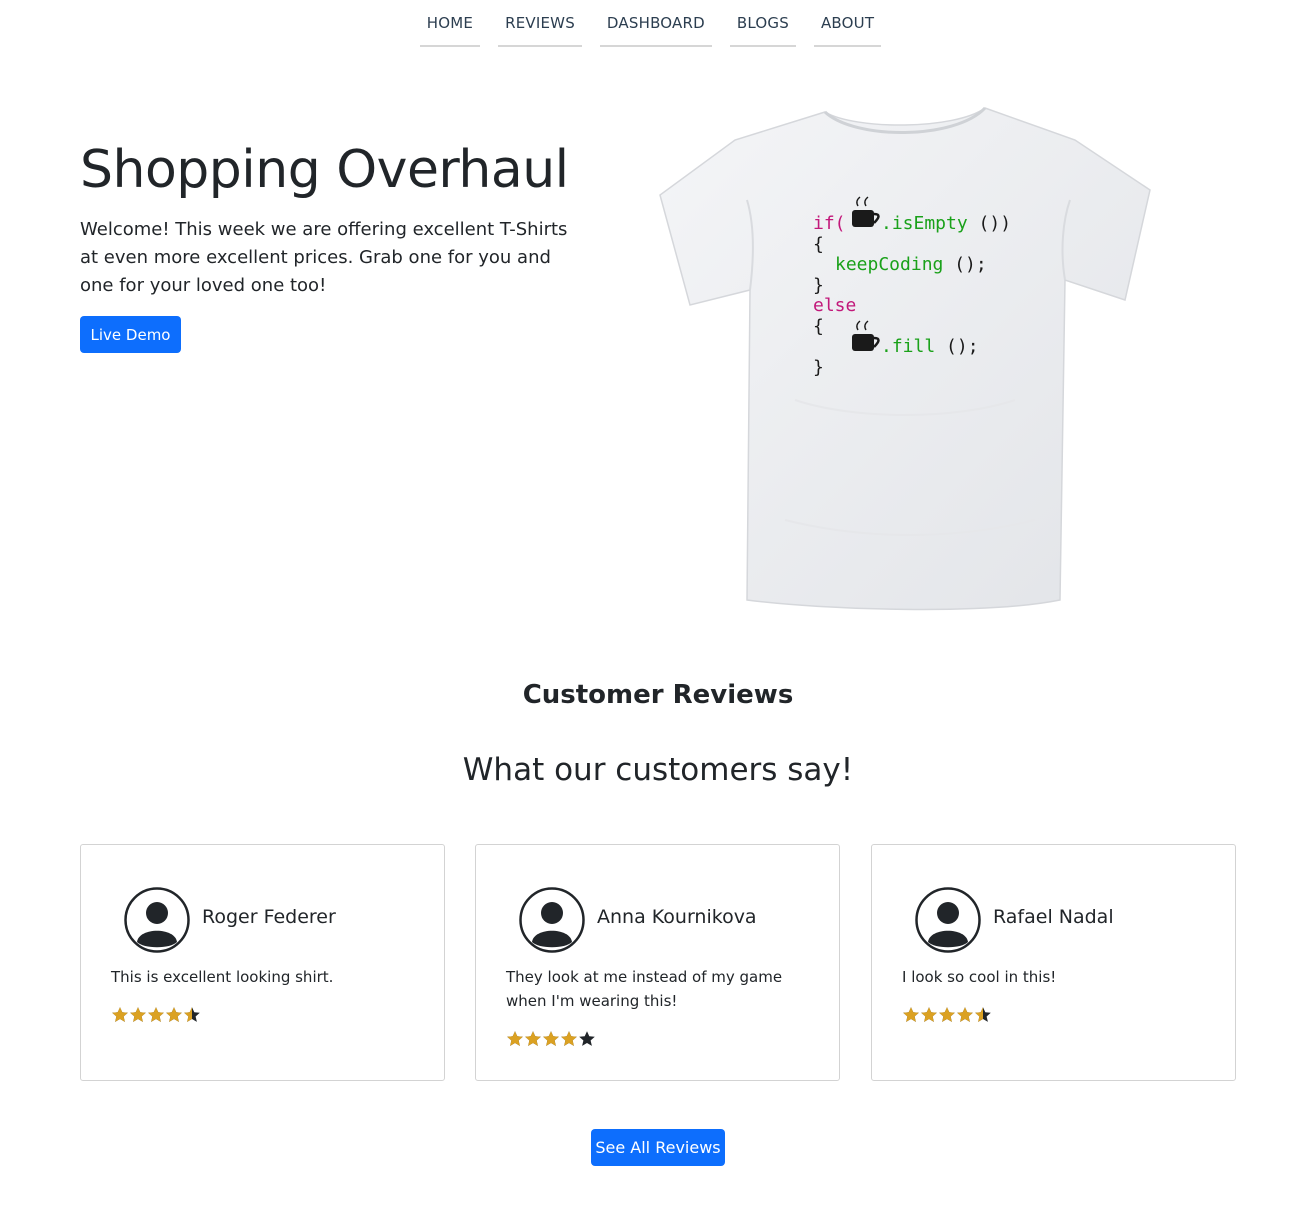 This screenshot has height=1208, width=1301. What do you see at coordinates (995, 223) in the screenshot?
I see `code-isempty-end: ())` at bounding box center [995, 223].